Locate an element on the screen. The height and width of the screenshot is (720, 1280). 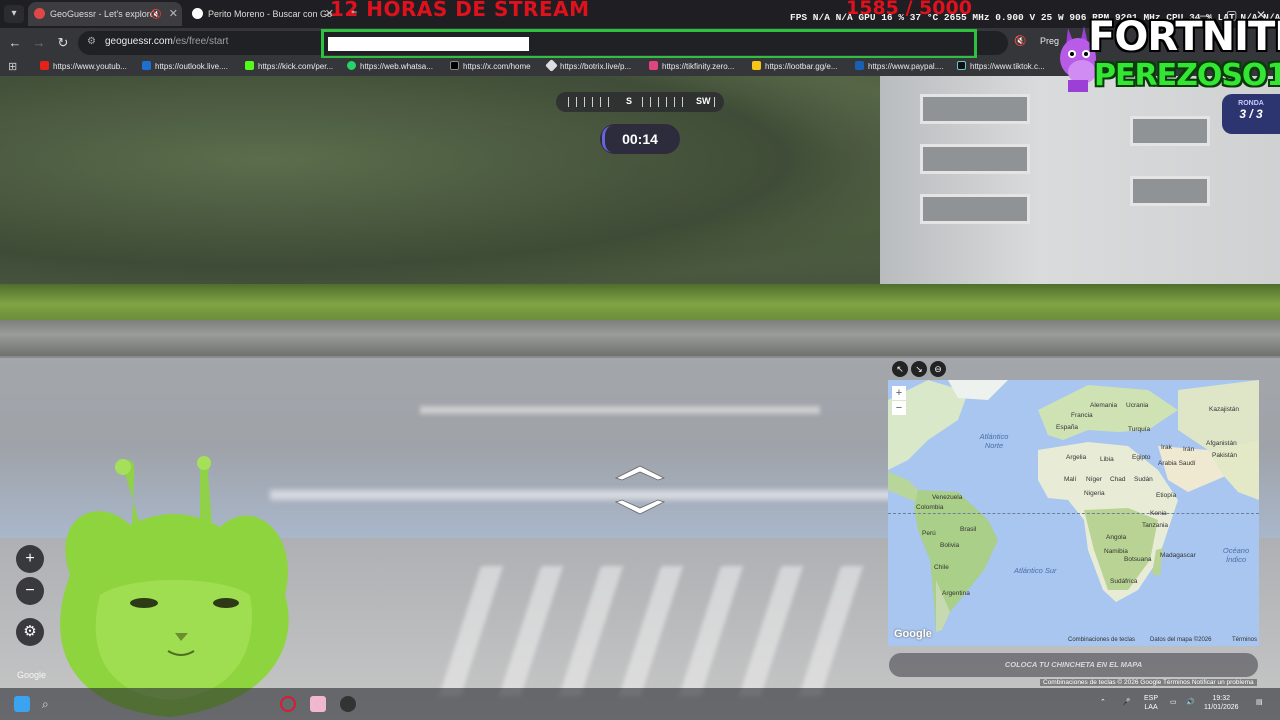
language-indicator: ESP LAA is located at coordinates (1151, 703).